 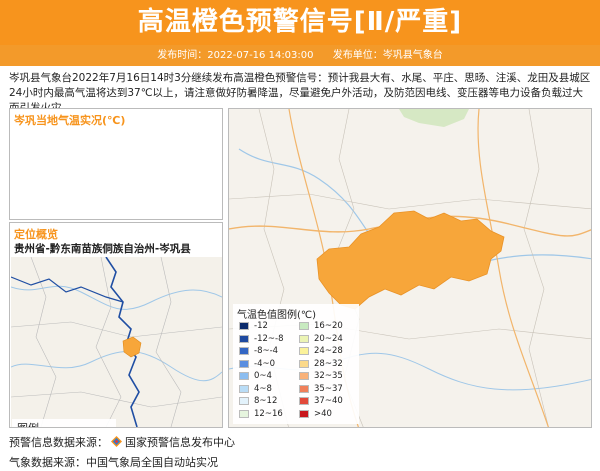 I want to click on legend-item: 20~24, so click(x=329, y=339).